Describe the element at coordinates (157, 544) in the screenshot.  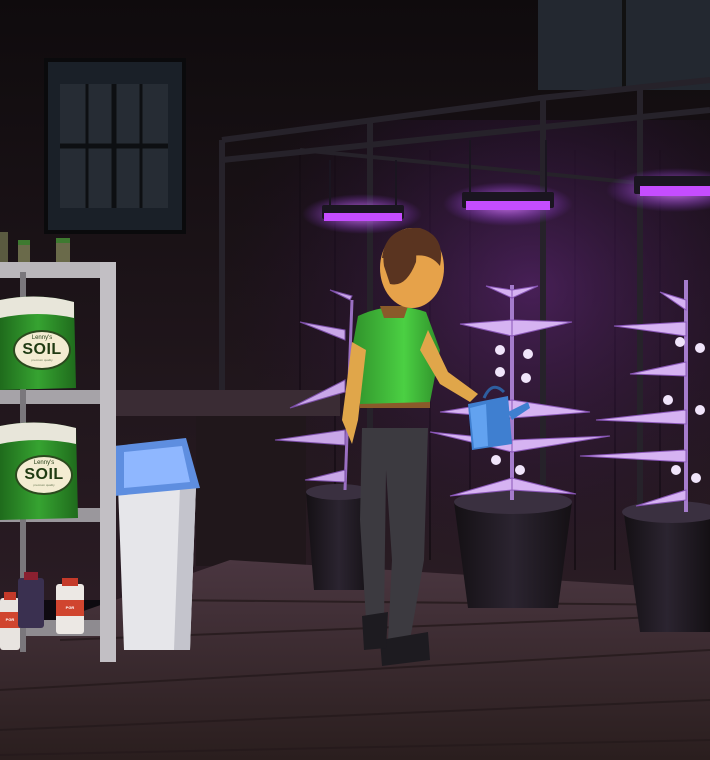
I see `trash-bin-icon` at that location.